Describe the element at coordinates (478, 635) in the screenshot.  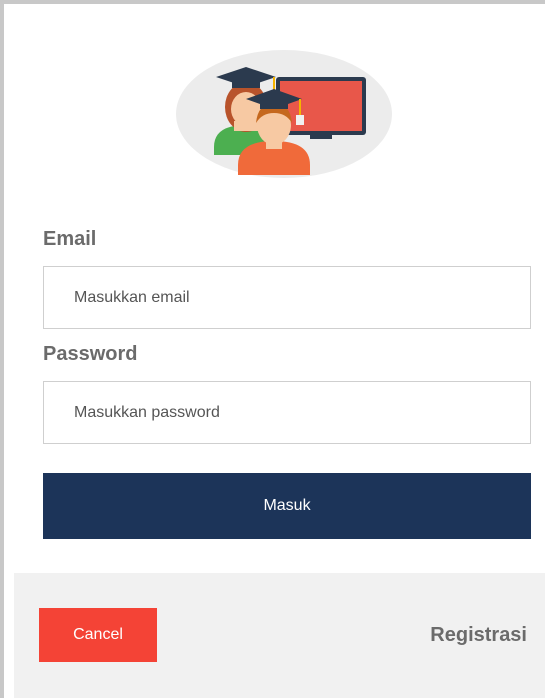
I see `register-link: Registrasi` at that location.